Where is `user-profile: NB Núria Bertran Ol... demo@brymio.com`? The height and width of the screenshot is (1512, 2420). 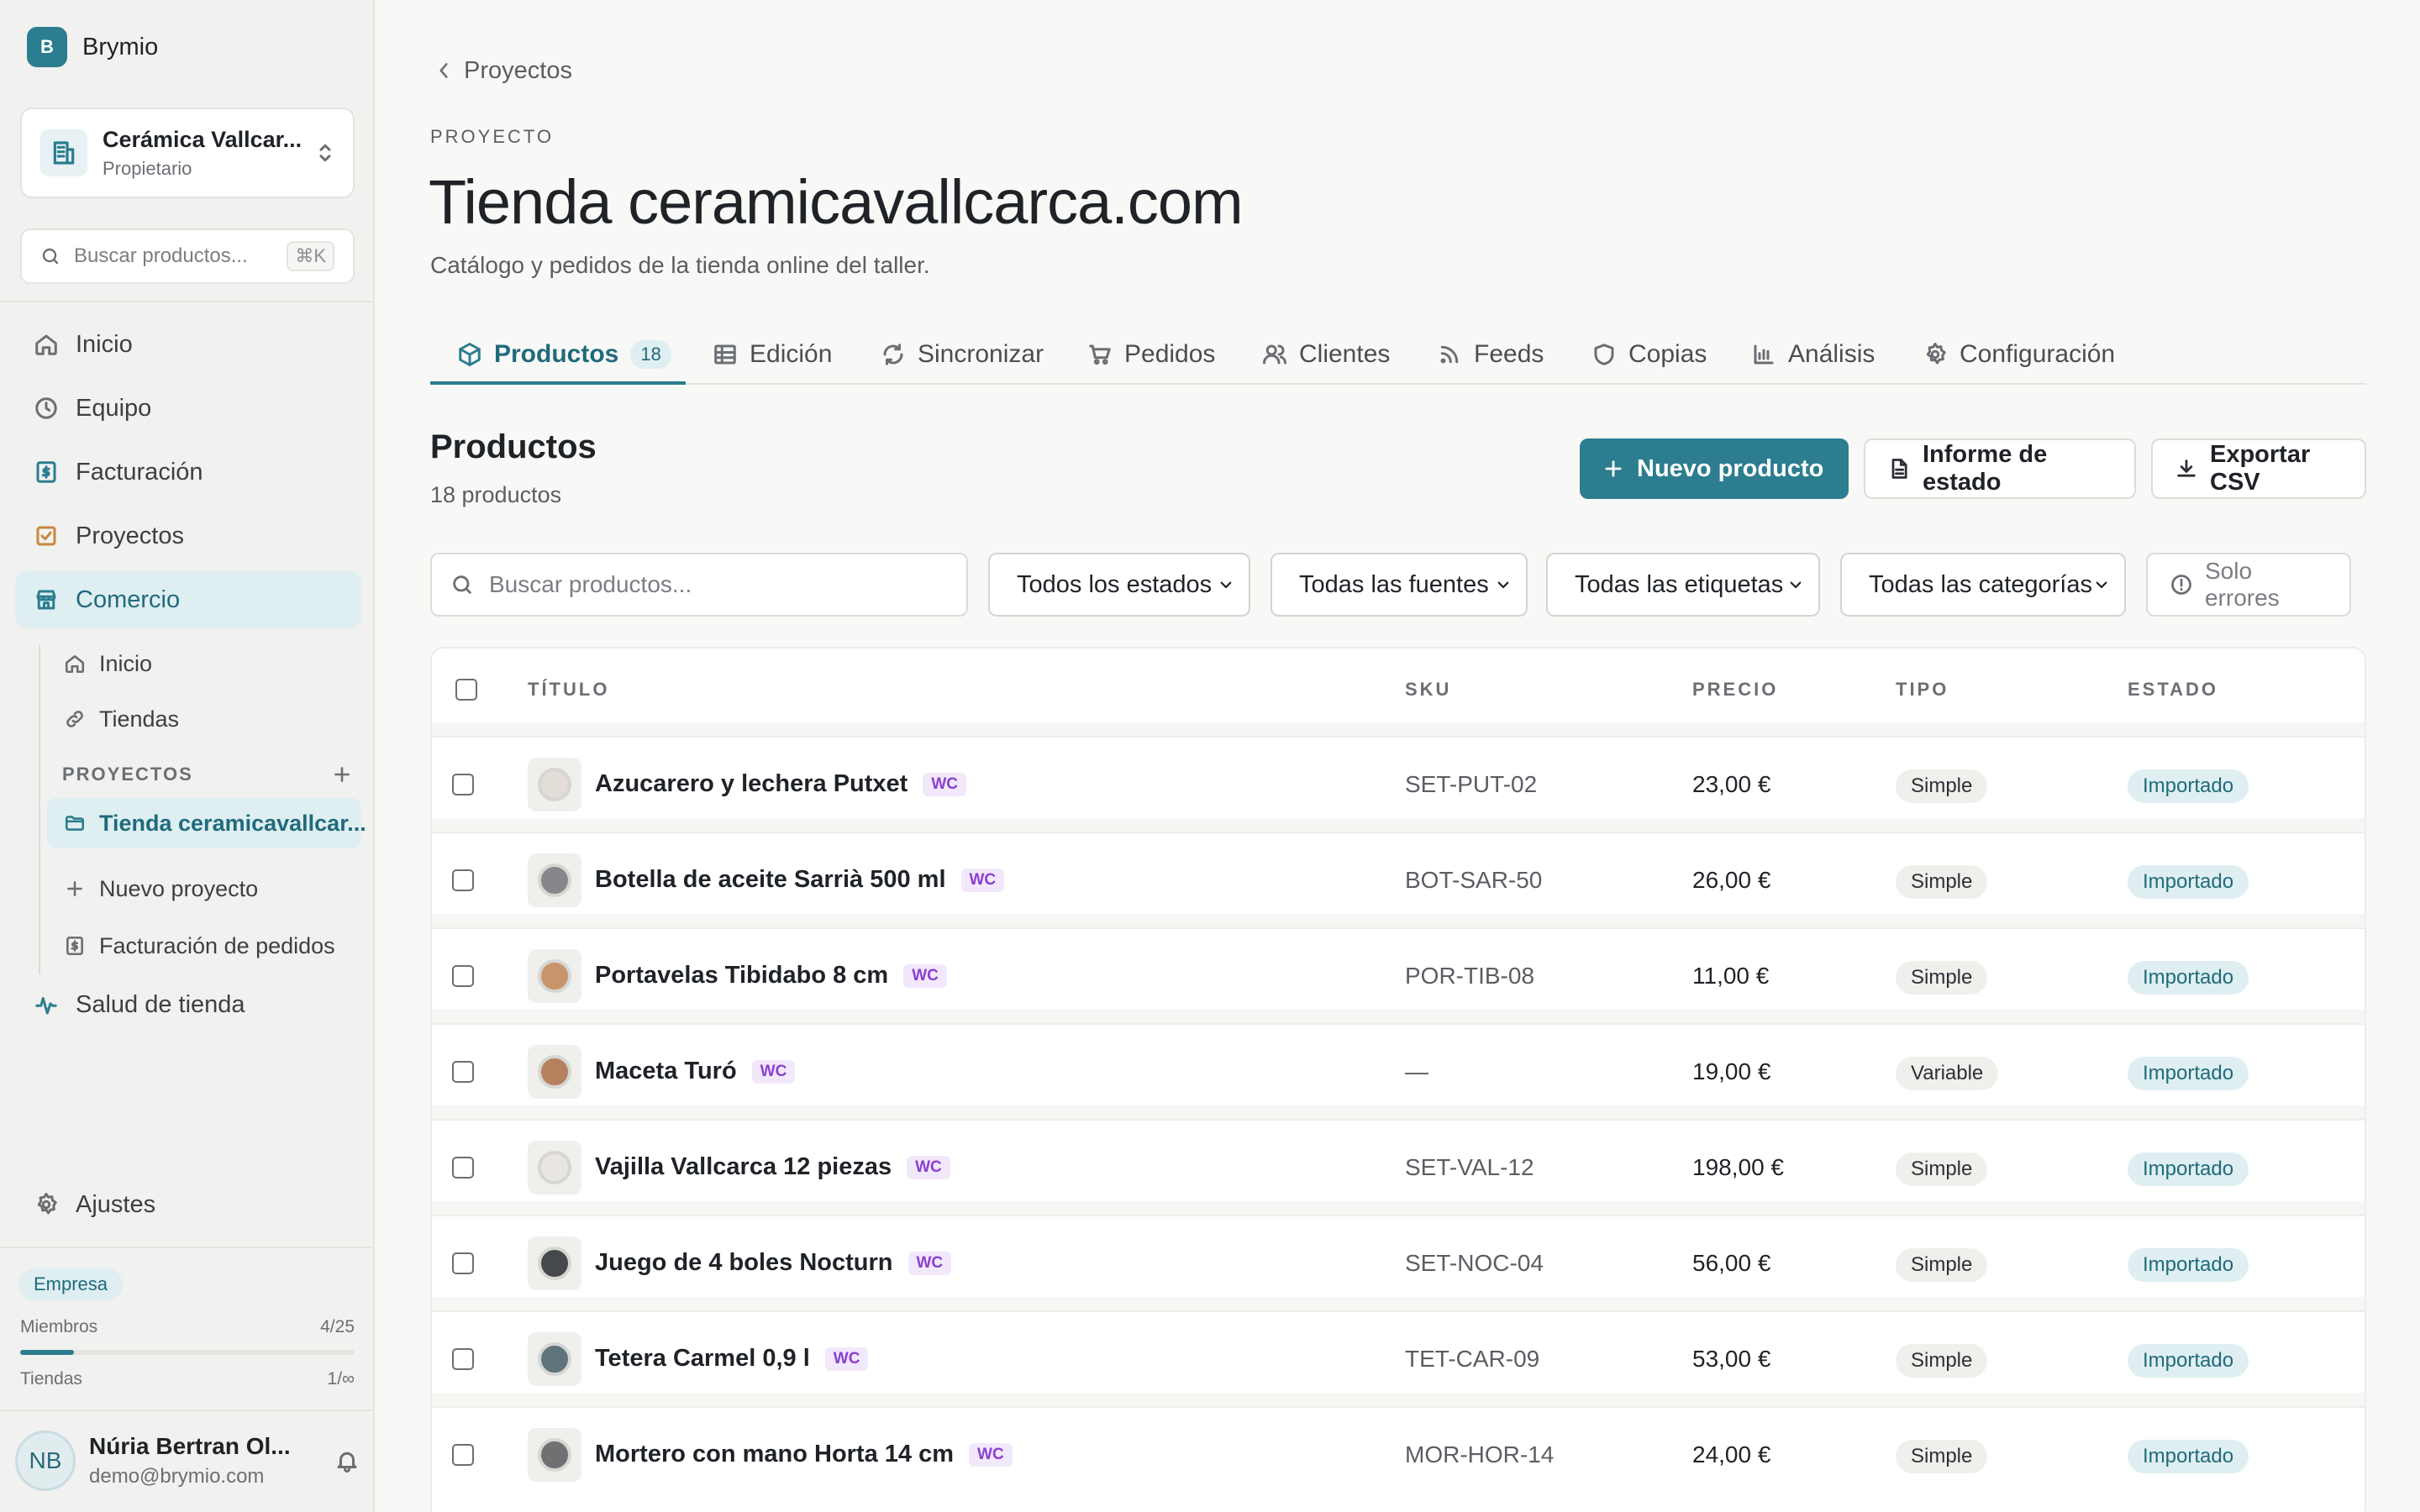
user-profile: NB Núria Bertran Ol... demo@brymio.com is located at coordinates (187, 1461).